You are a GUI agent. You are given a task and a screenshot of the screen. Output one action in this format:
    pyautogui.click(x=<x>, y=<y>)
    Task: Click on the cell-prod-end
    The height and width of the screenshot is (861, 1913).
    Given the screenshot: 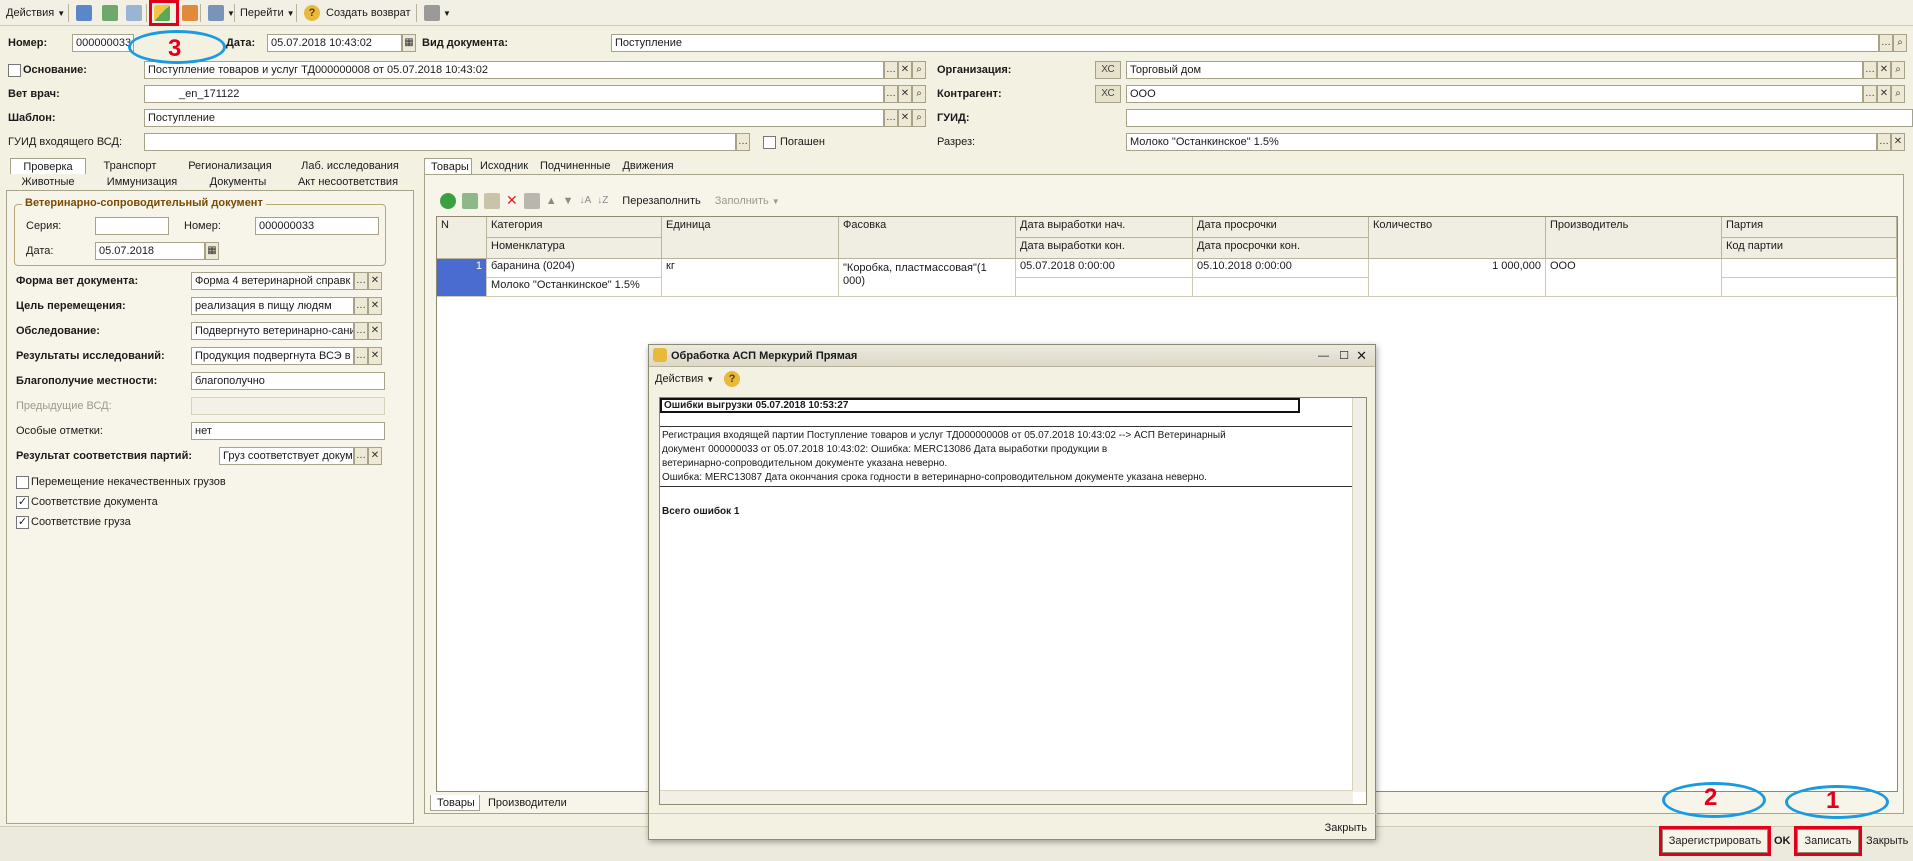 What is the action you would take?
    pyautogui.click(x=1104, y=287)
    